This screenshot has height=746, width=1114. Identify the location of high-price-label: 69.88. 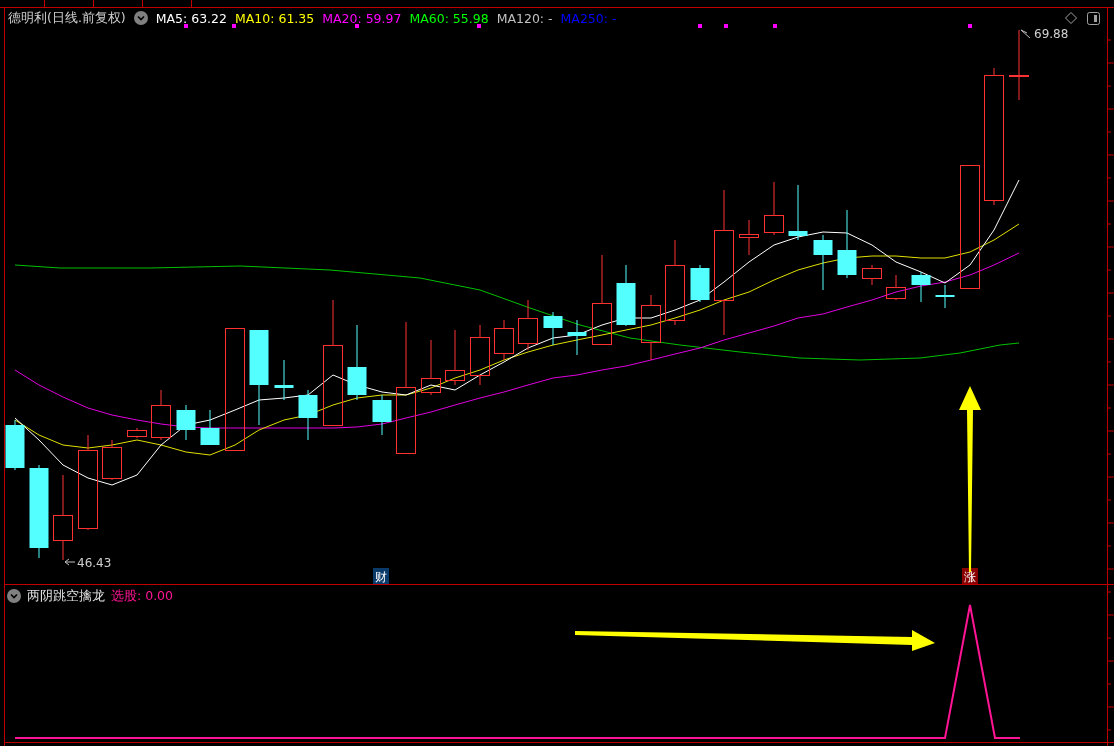
(1044, 34).